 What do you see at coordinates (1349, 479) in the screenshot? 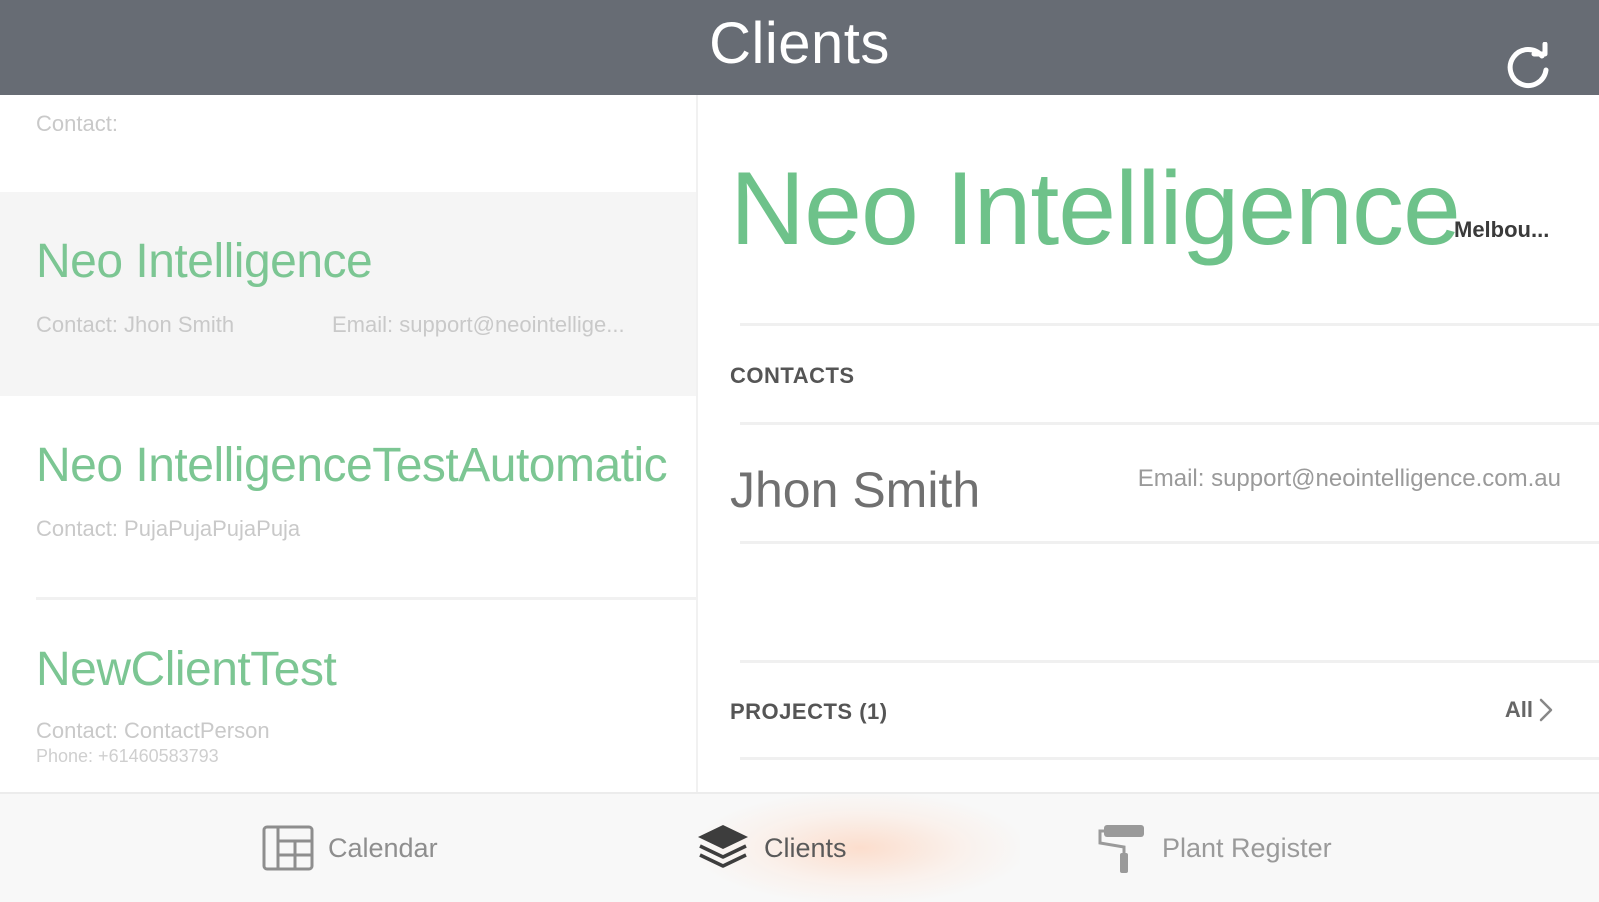
I see `contact-email: Email: support@neointelligence.com.au` at bounding box center [1349, 479].